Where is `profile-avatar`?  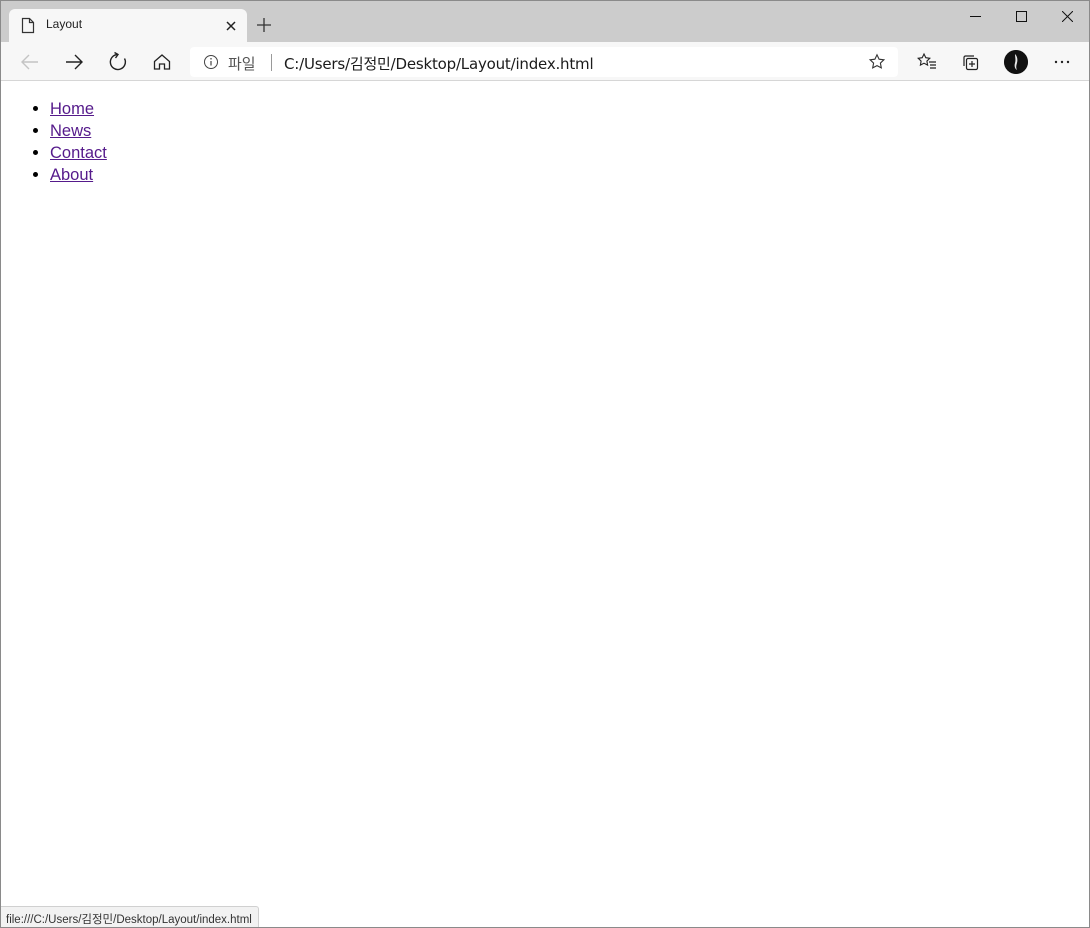 profile-avatar is located at coordinates (1016, 62).